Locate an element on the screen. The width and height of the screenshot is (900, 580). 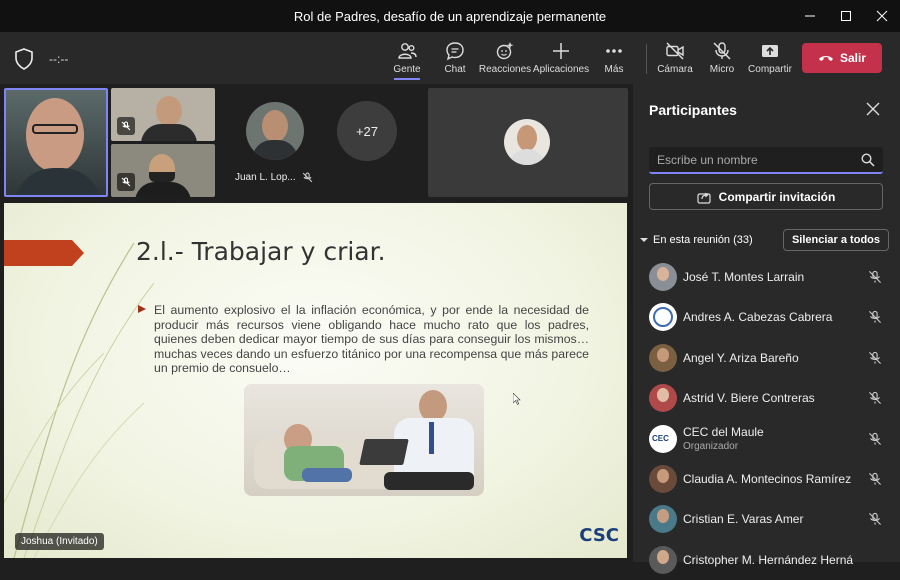
participant-row: Angel Y. Ariza Bareño is located at coordinates (766, 358).